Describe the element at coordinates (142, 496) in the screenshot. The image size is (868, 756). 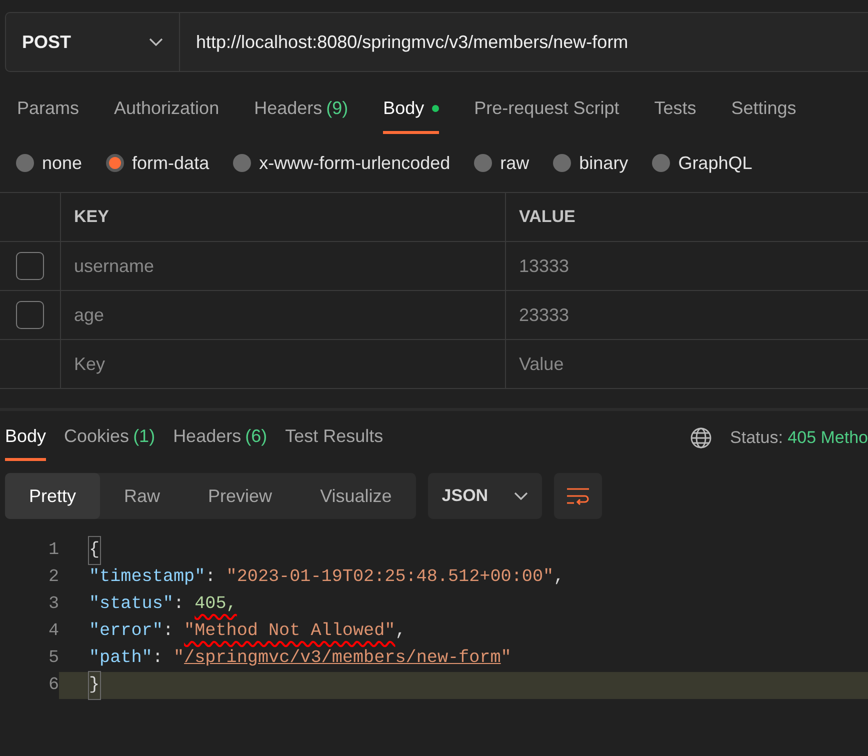
I see `view-mode-tab: Raw` at that location.